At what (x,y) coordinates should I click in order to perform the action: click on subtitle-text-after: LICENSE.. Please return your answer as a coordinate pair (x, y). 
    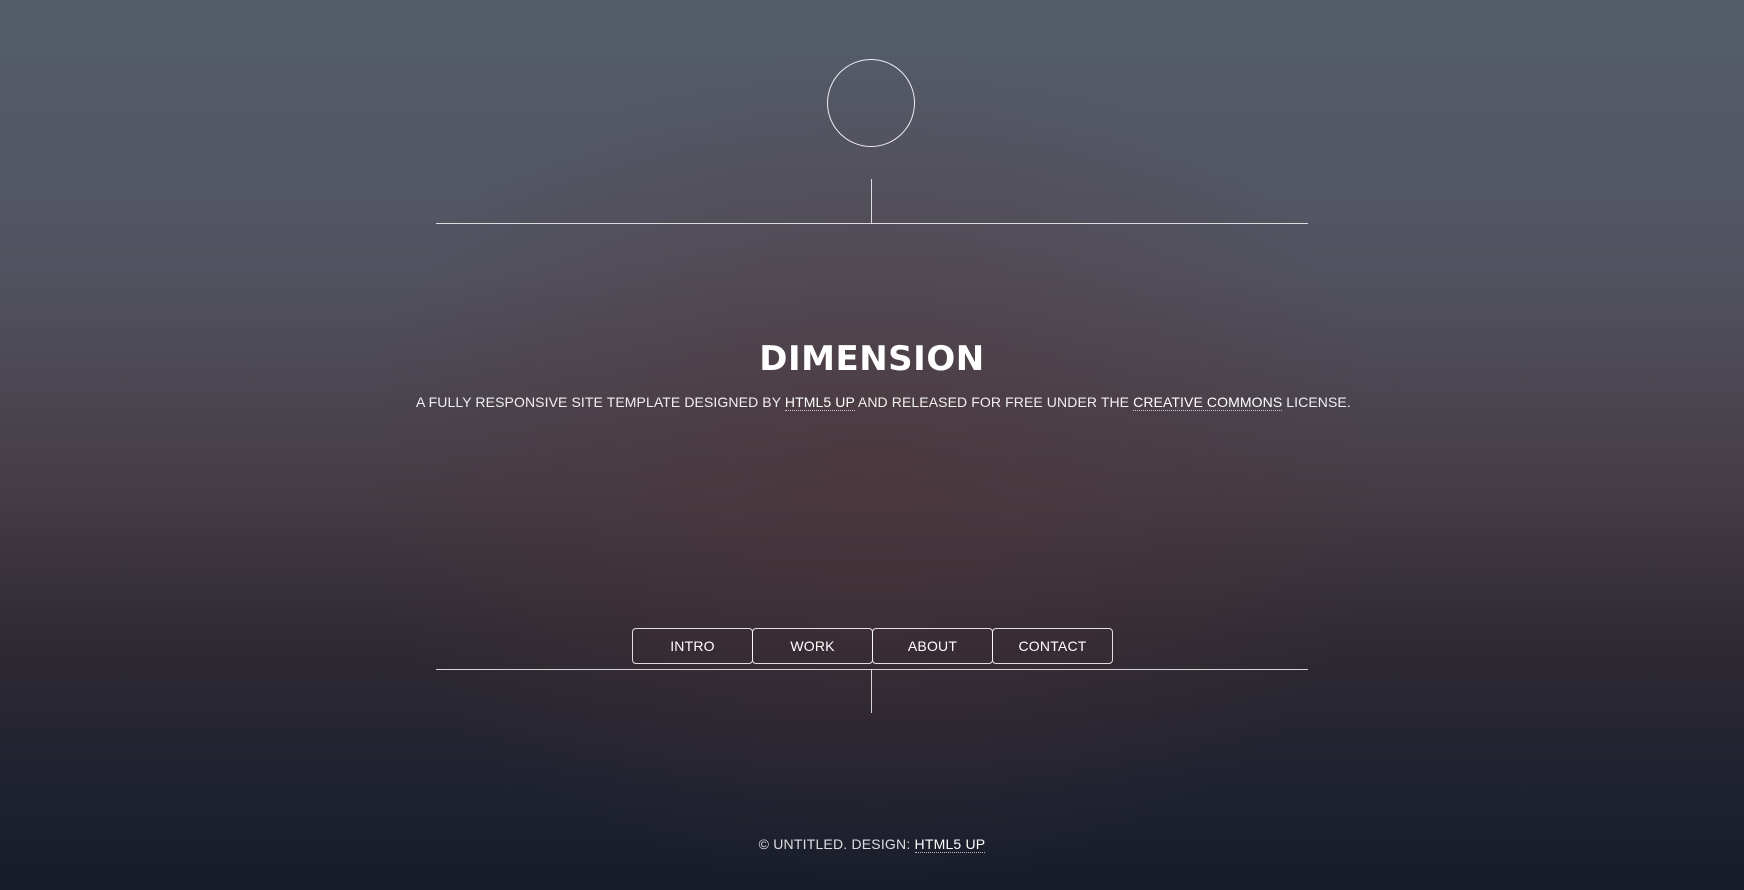
    Looking at the image, I should click on (1316, 402).